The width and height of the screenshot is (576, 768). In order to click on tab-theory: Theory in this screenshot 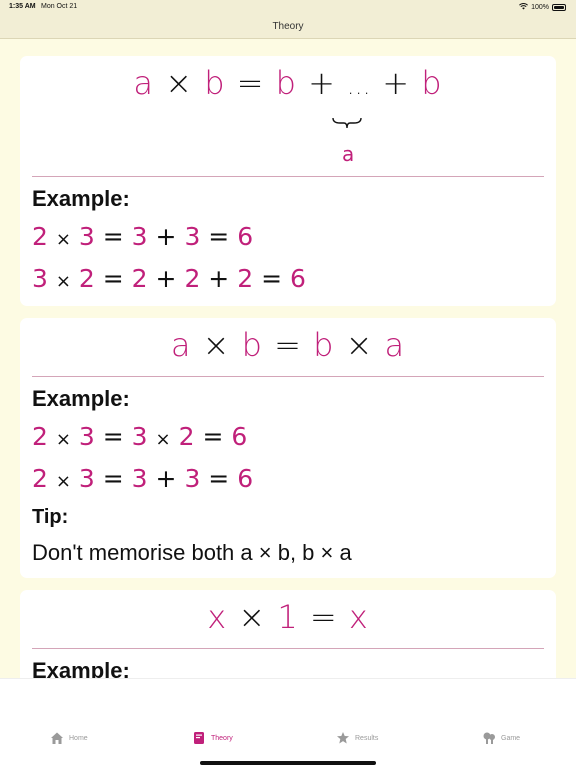, I will do `click(212, 738)`.